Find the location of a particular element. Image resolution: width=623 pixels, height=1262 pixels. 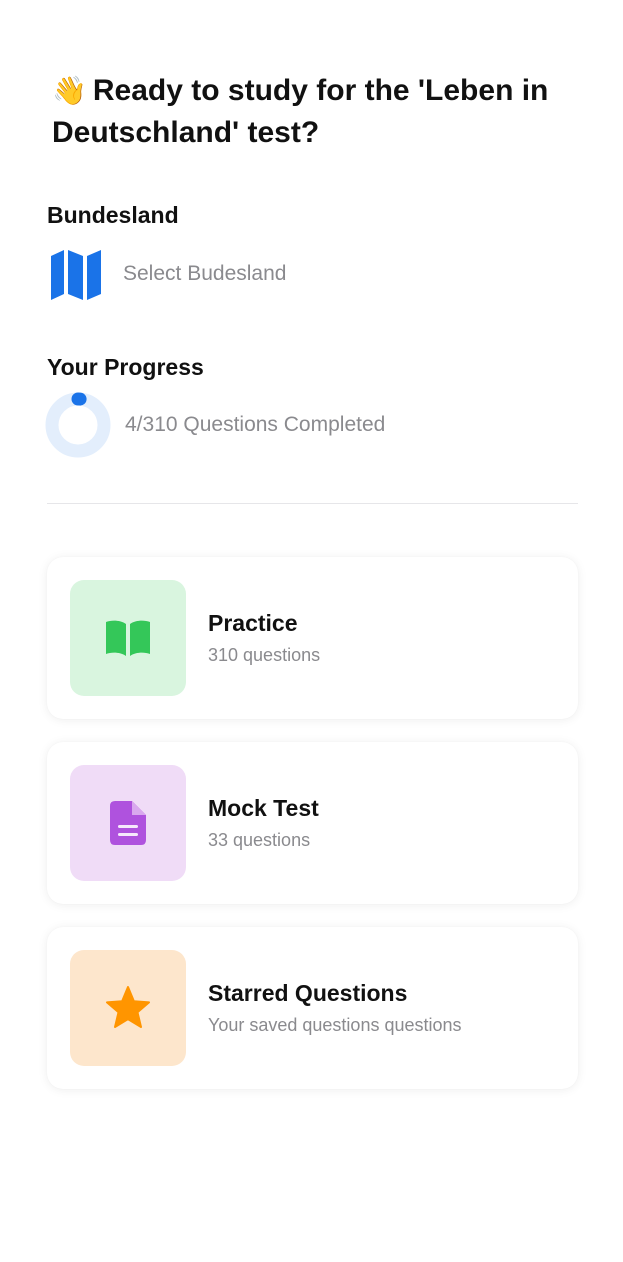

map-icon is located at coordinates (76, 274).